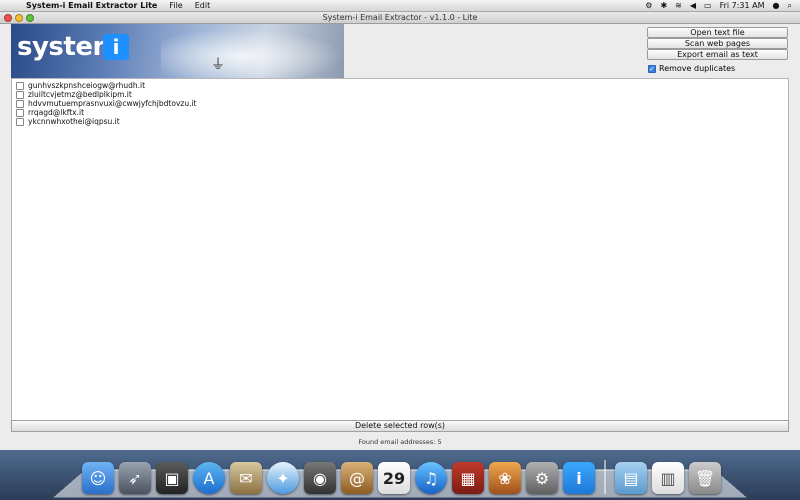  What do you see at coordinates (283, 478) in the screenshot?
I see `safari-icon: ✦` at bounding box center [283, 478].